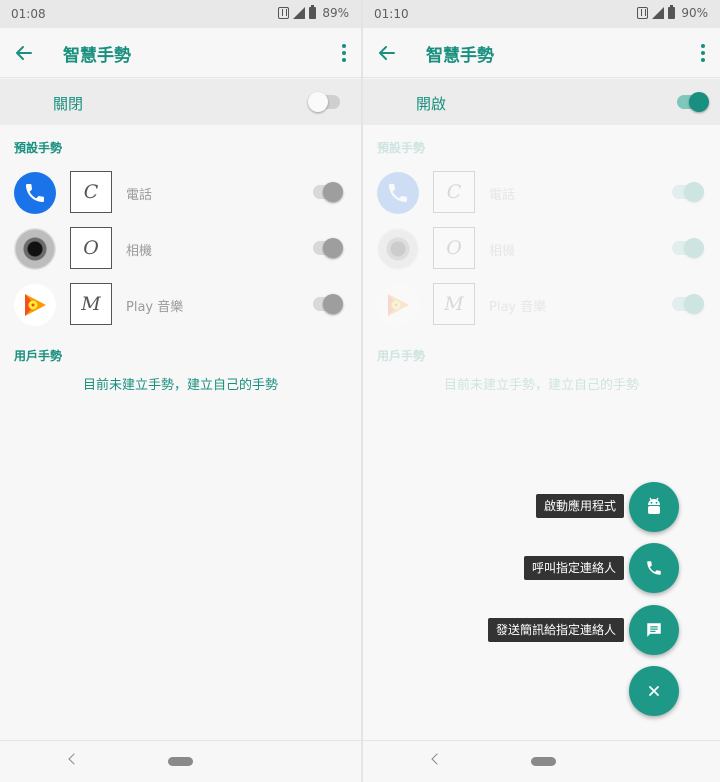  I want to click on fab-label-send-message: 發送簡訊給指定連絡人, so click(555, 630).